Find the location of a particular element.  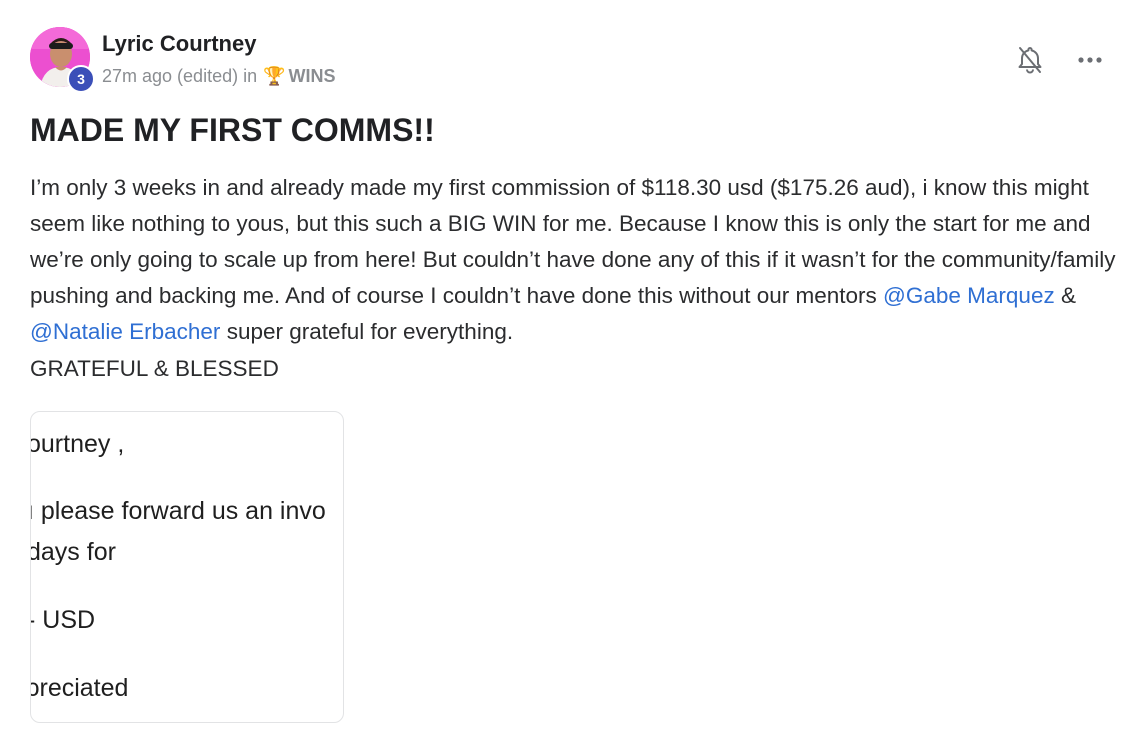

more-horizontal-icon is located at coordinates (1090, 60).